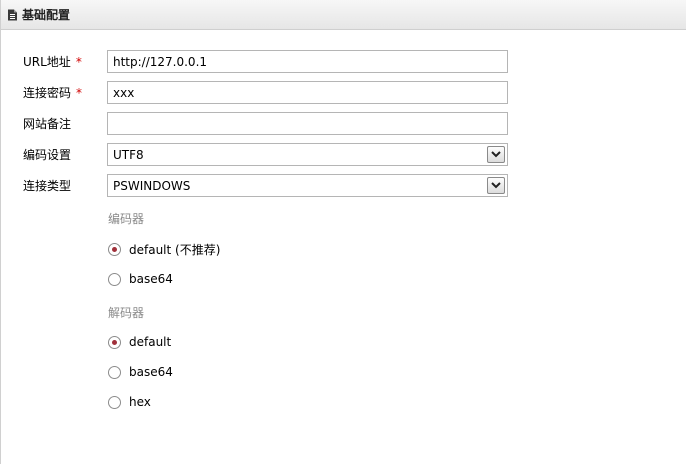  Describe the element at coordinates (47, 186) in the screenshot. I see `conn-type-label: 连接类型` at that location.